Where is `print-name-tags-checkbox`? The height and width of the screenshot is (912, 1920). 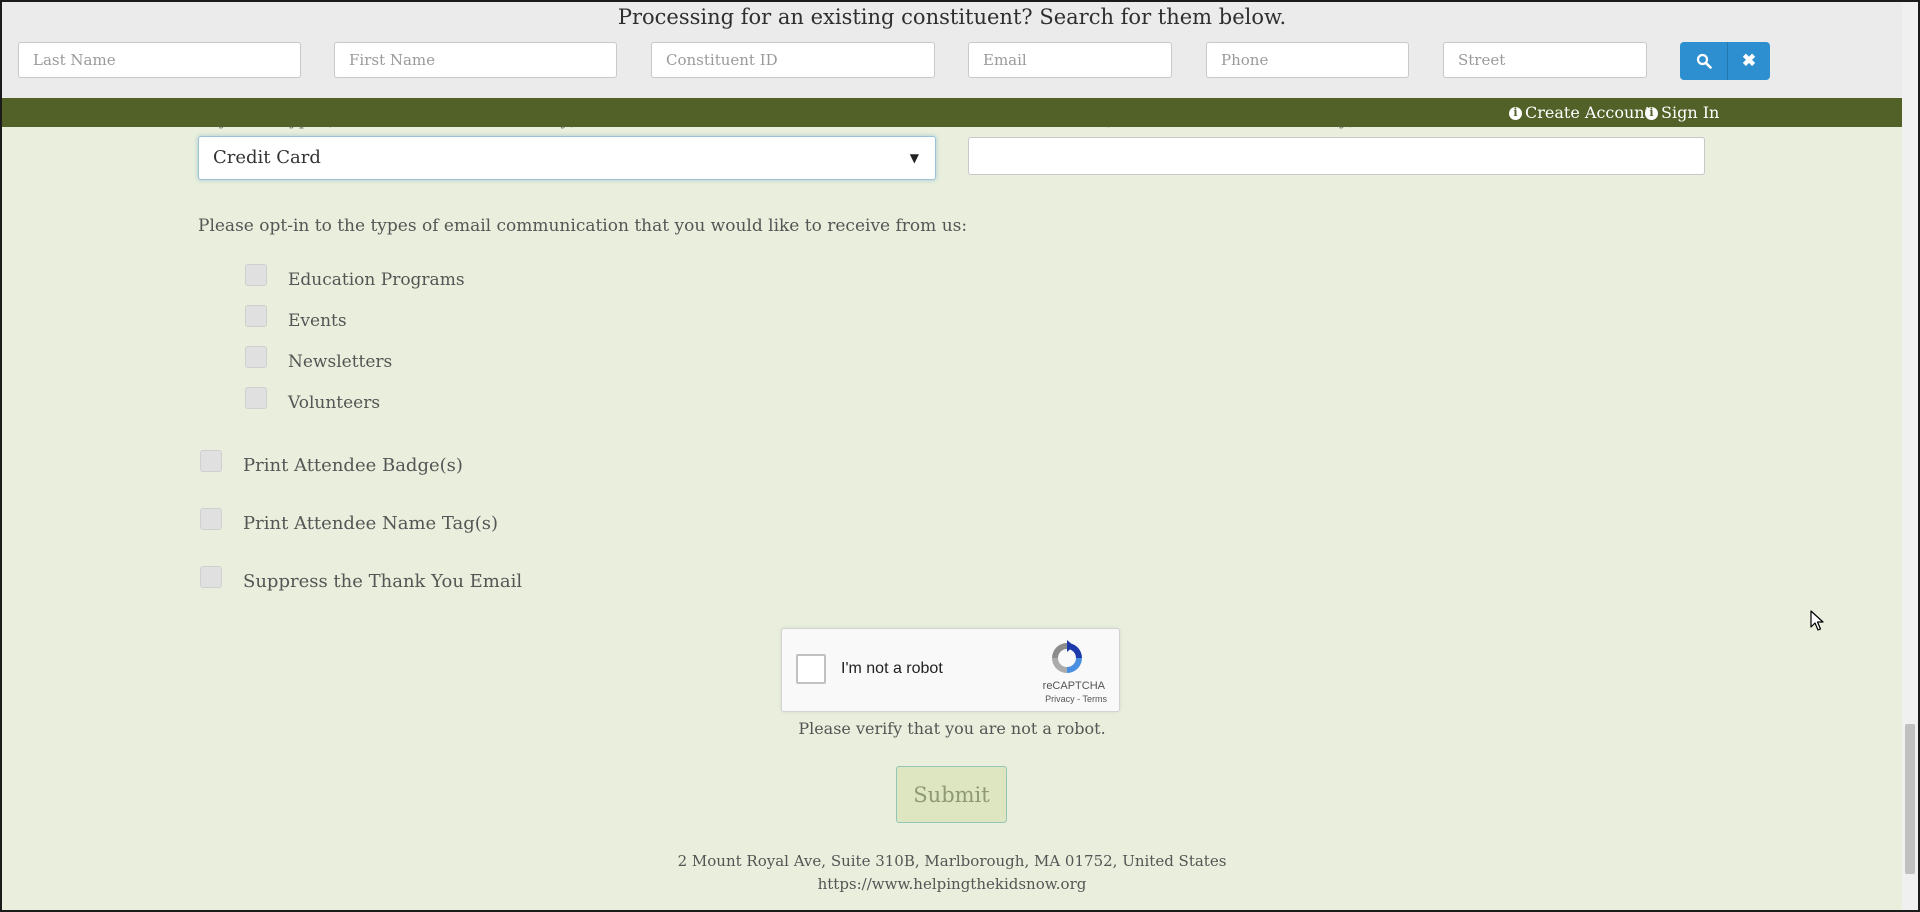
print-name-tags-checkbox is located at coordinates (211, 519).